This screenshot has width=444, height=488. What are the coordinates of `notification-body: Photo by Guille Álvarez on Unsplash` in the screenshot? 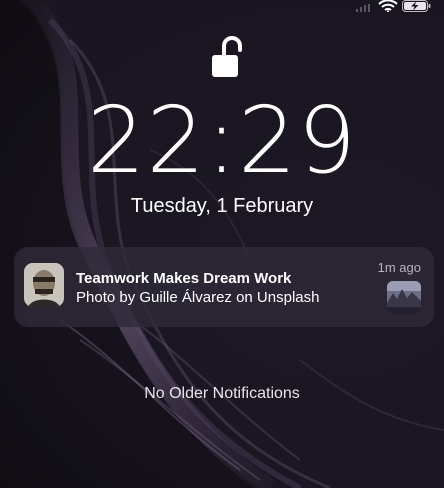 It's located at (198, 297).